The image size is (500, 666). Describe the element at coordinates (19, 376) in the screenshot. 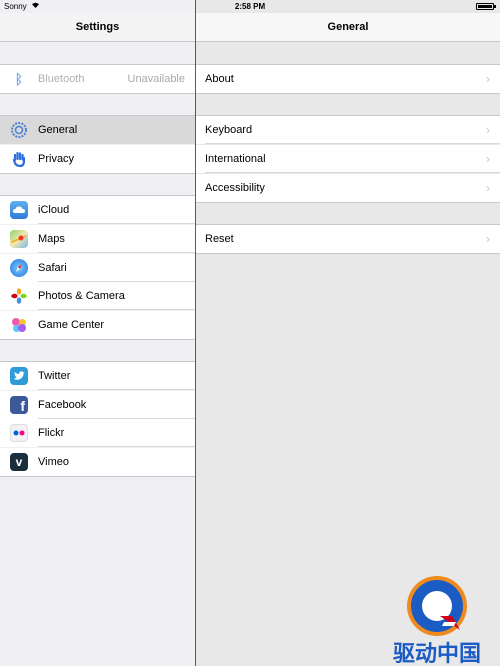

I see `twitter-bird-icon` at that location.